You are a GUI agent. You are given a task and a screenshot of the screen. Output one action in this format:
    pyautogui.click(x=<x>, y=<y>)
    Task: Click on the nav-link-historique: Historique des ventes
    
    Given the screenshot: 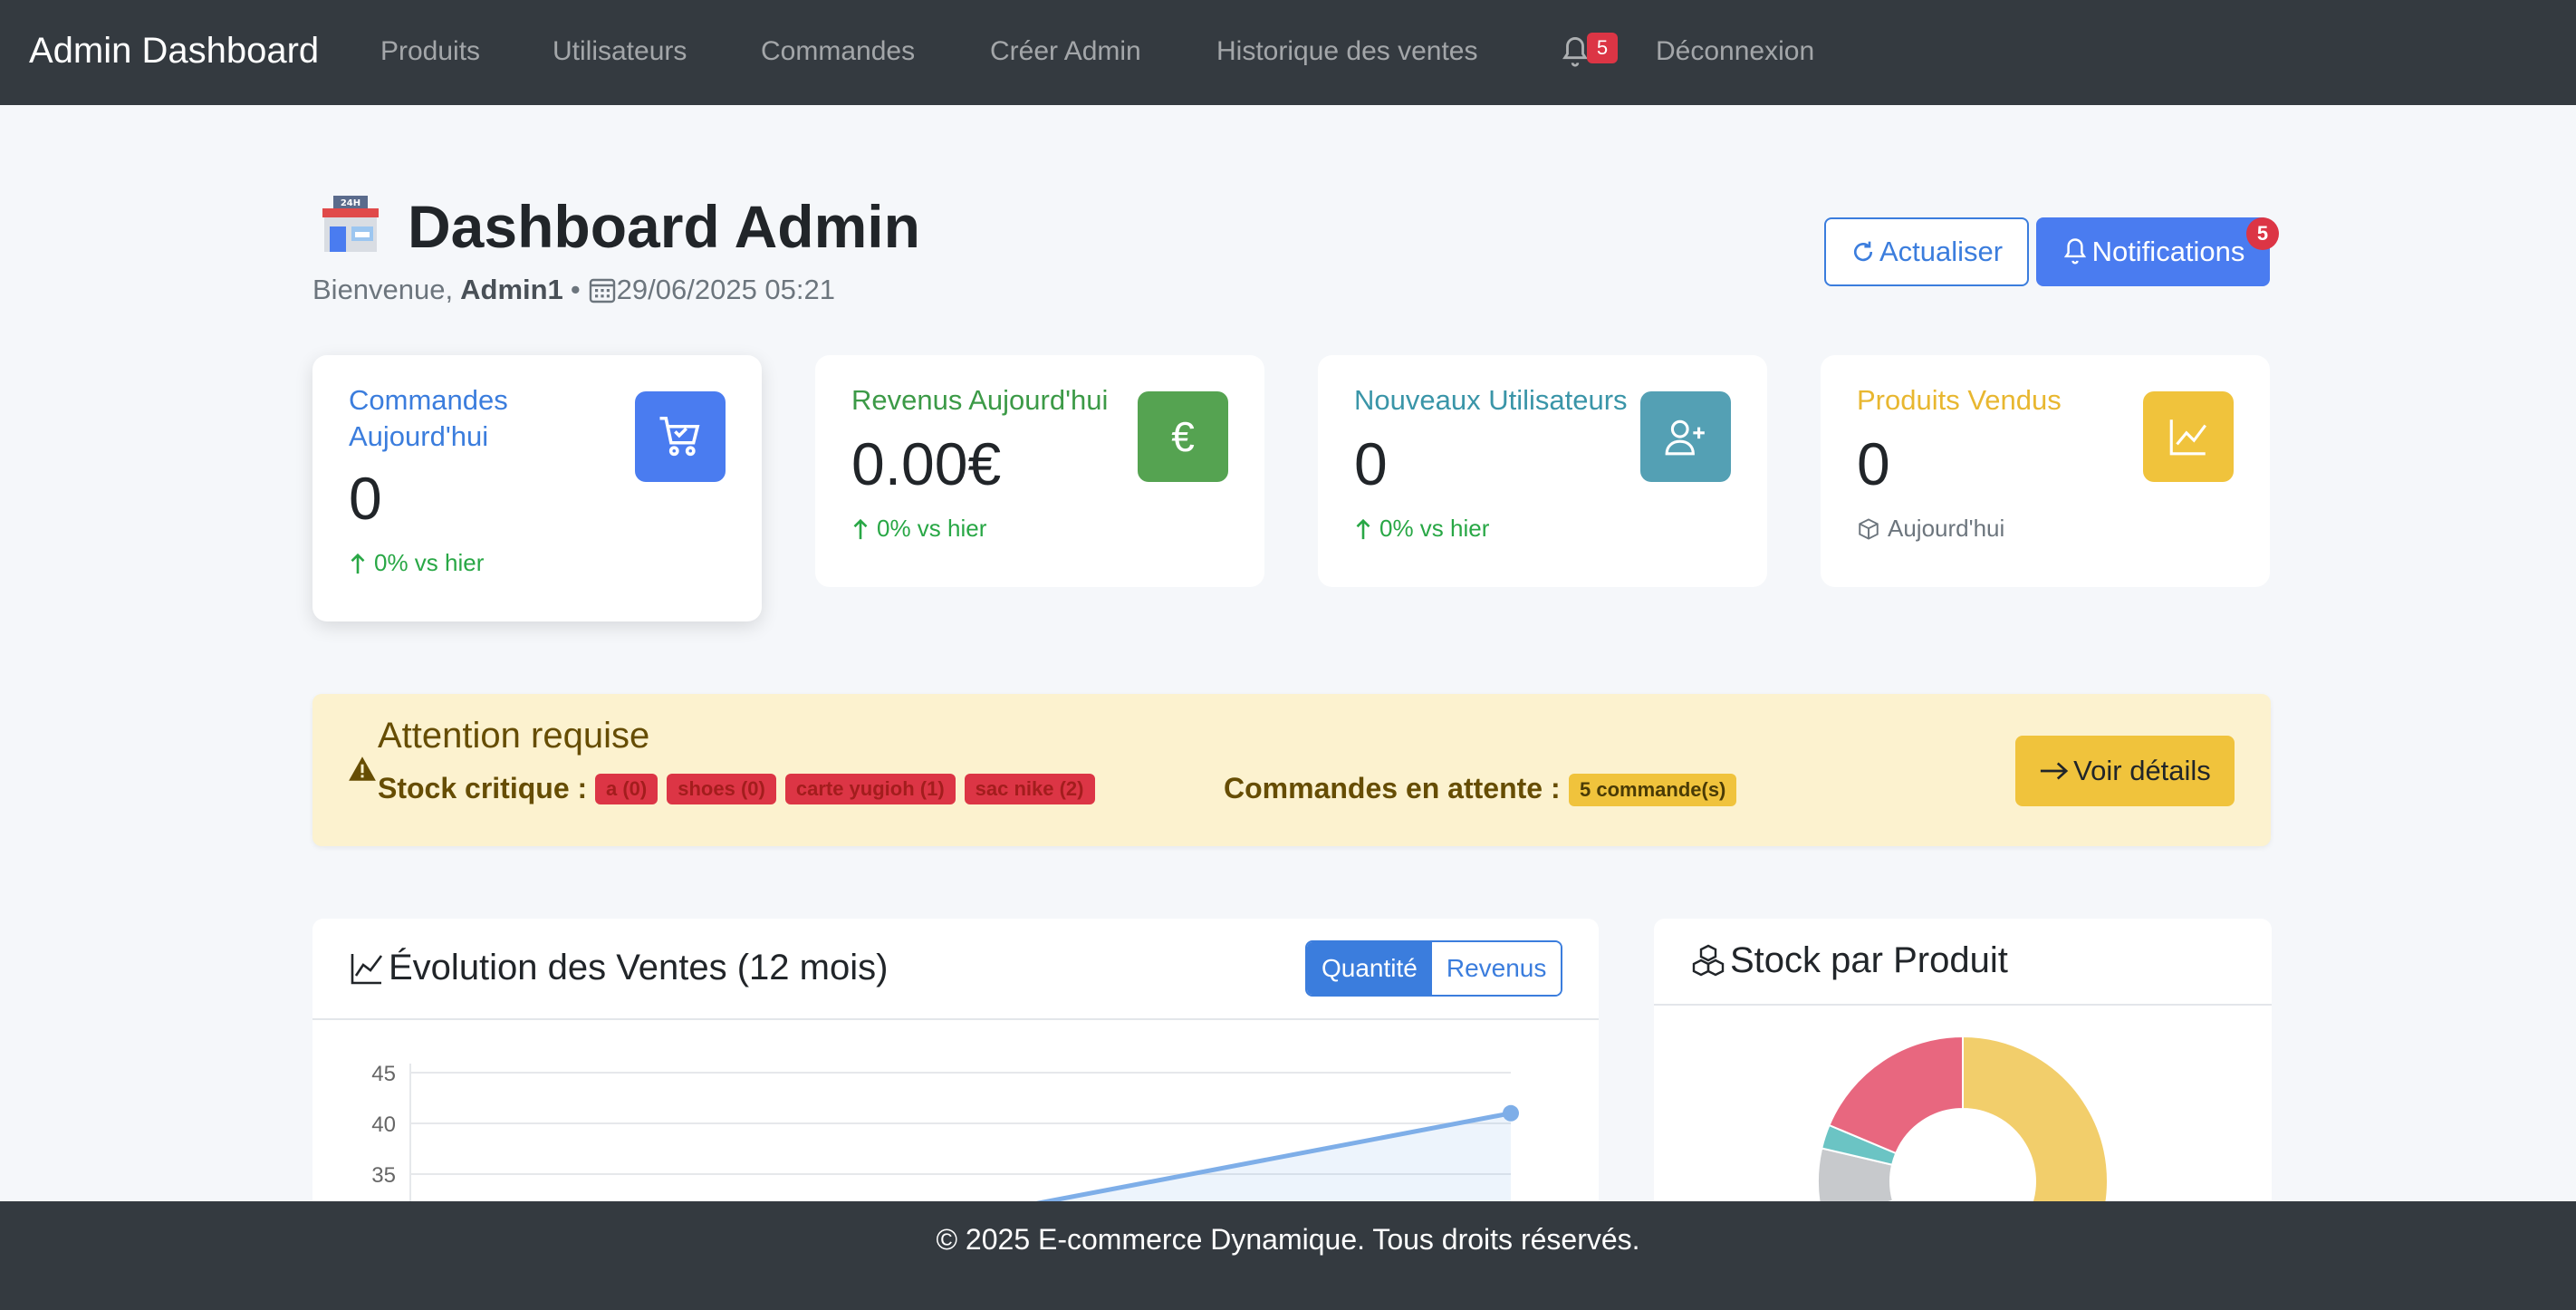 What is the action you would take?
    pyautogui.click(x=1347, y=51)
    